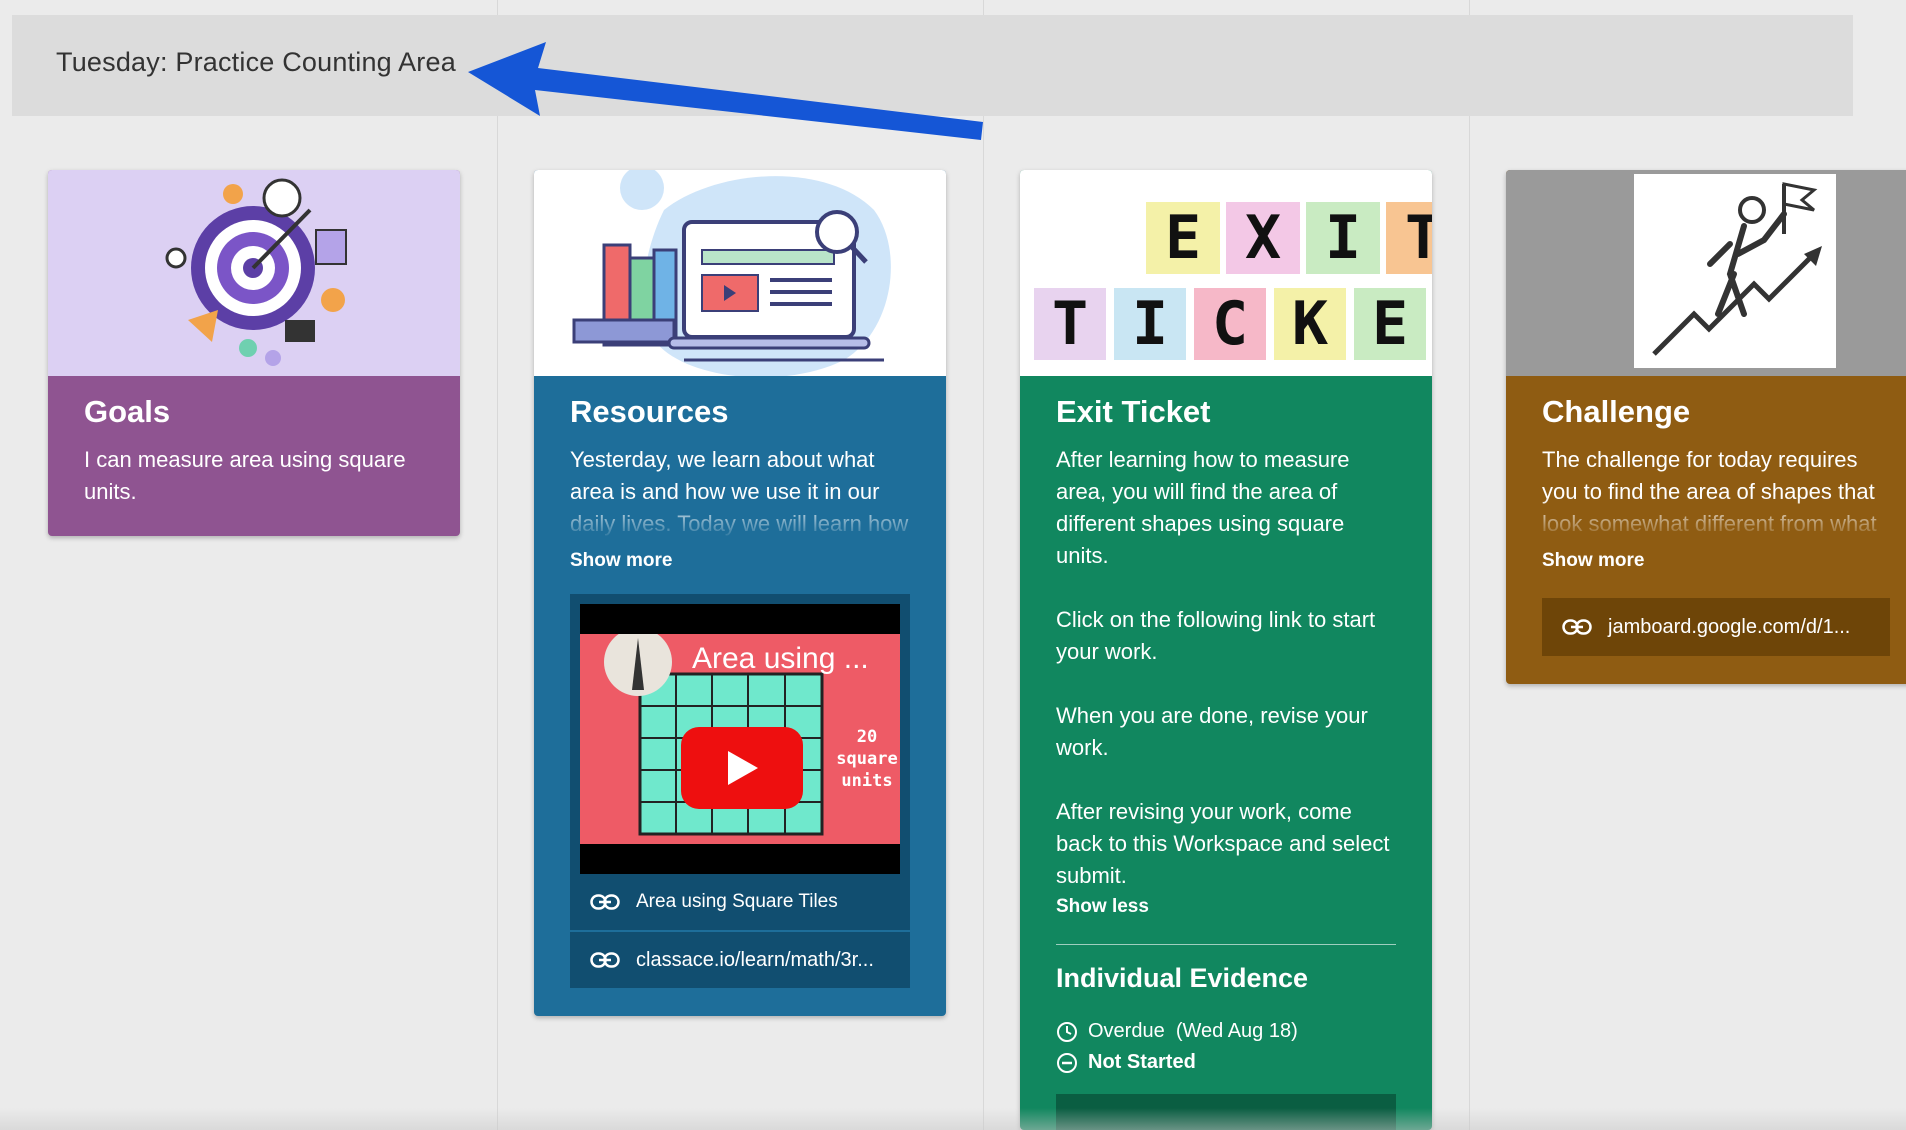  What do you see at coordinates (1142, 1062) in the screenshot?
I see `status-text: Not Started` at bounding box center [1142, 1062].